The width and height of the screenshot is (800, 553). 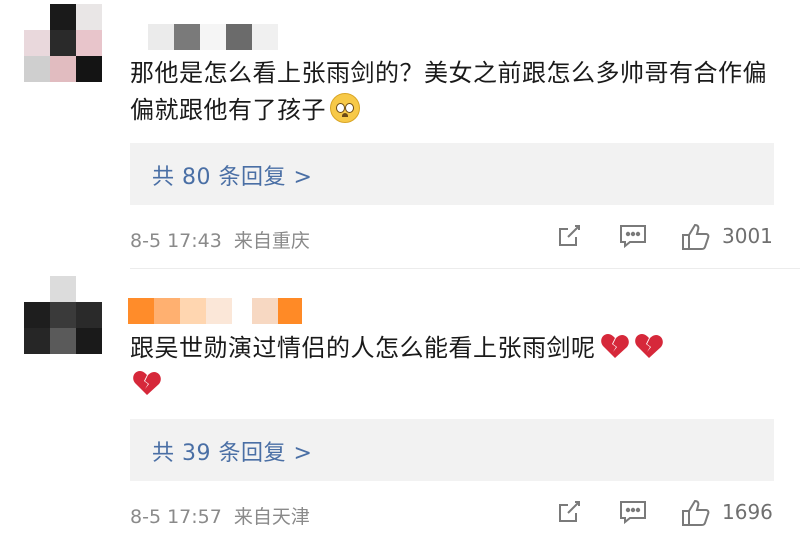 What do you see at coordinates (232, 451) in the screenshot?
I see `view-replies-link: 共 39 条回复 >` at bounding box center [232, 451].